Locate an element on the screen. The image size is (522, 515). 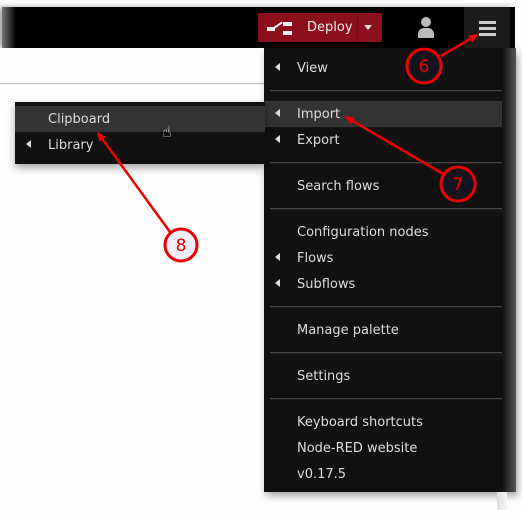
menu-item-label: Clipboard is located at coordinates (79, 119).